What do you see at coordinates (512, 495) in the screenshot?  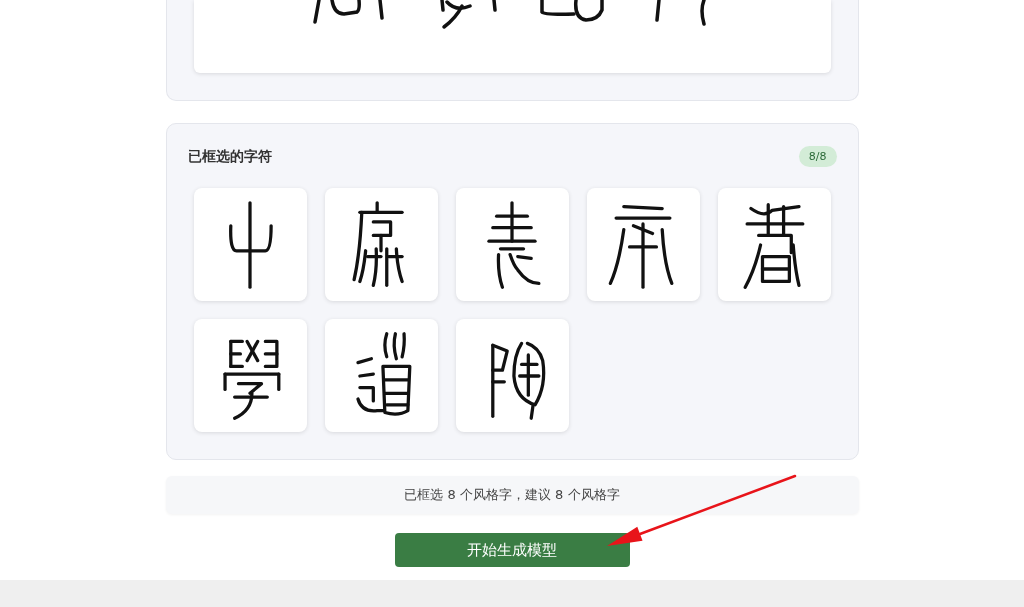 I see `selection-summary: 已框选 8 个风格字，建议 8 个风格字` at bounding box center [512, 495].